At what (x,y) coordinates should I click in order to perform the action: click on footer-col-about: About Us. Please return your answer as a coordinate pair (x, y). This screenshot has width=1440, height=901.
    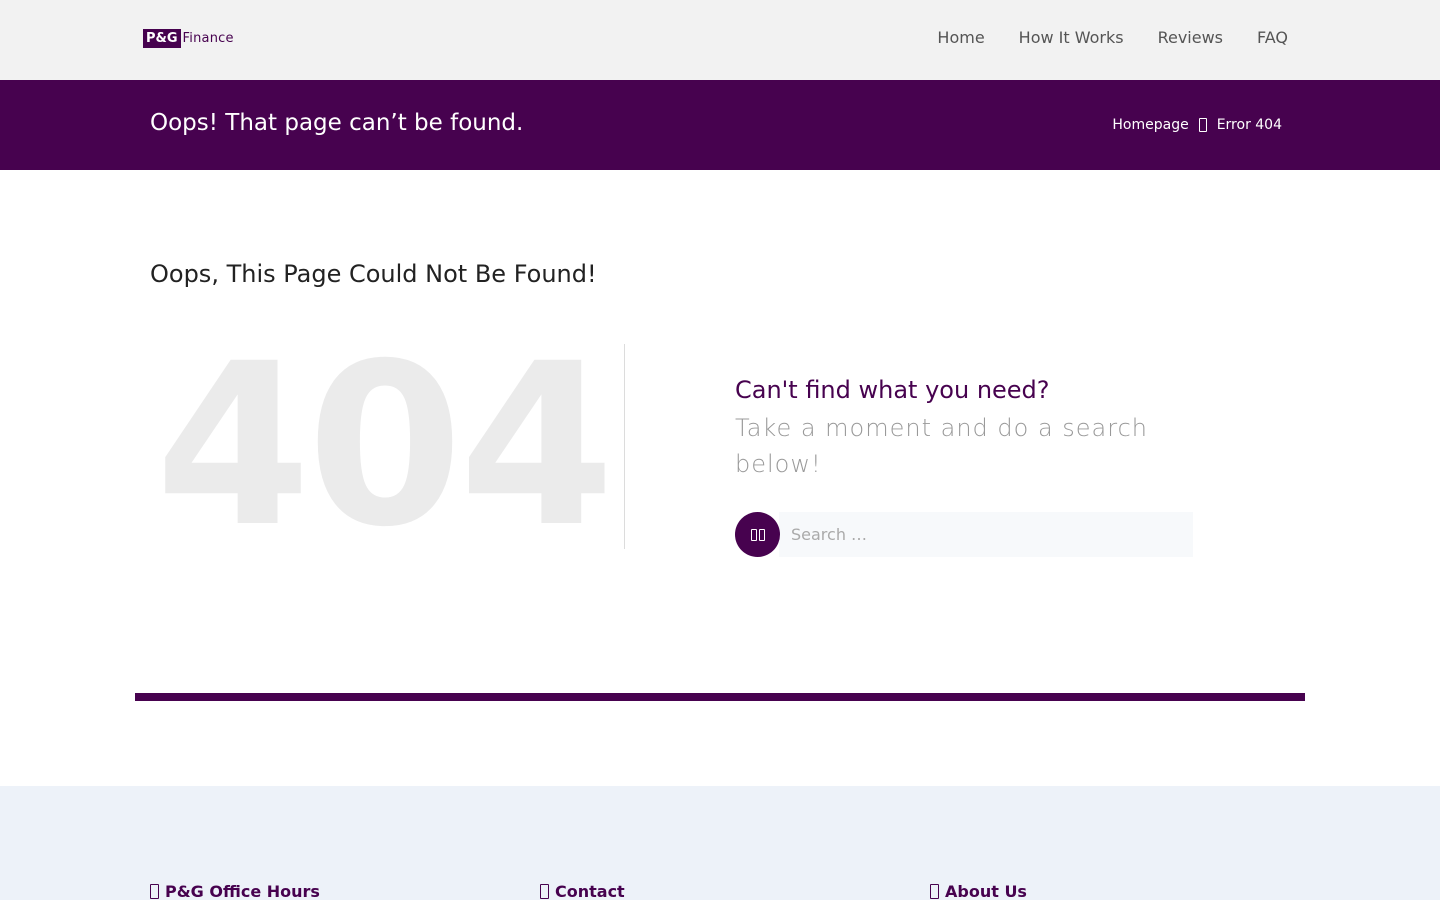
    Looking at the image, I should click on (978, 891).